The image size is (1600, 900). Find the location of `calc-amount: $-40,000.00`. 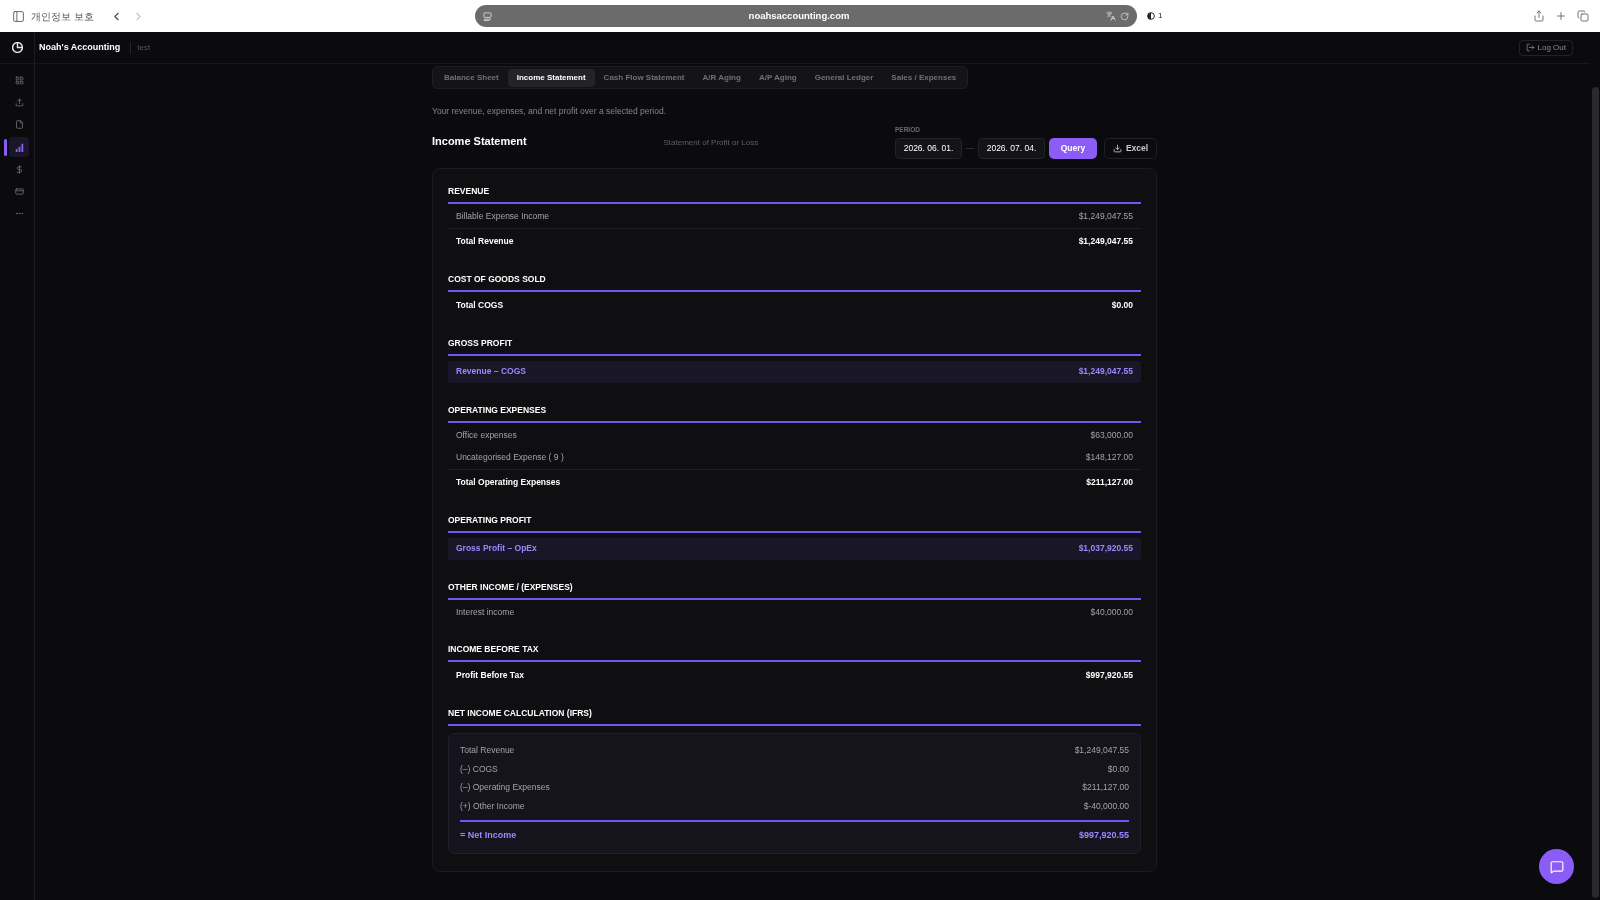

calc-amount: $-40,000.00 is located at coordinates (1106, 806).